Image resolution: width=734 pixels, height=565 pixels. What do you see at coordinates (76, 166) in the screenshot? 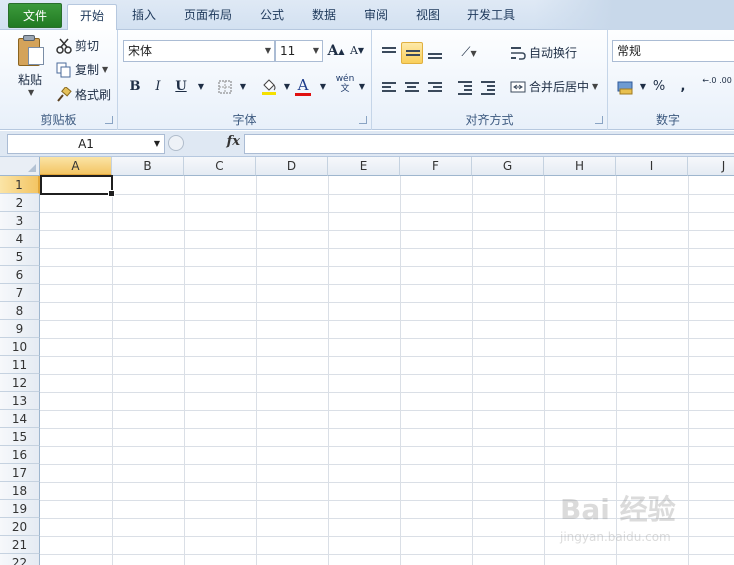
I see `column-header-a: A` at bounding box center [76, 166].